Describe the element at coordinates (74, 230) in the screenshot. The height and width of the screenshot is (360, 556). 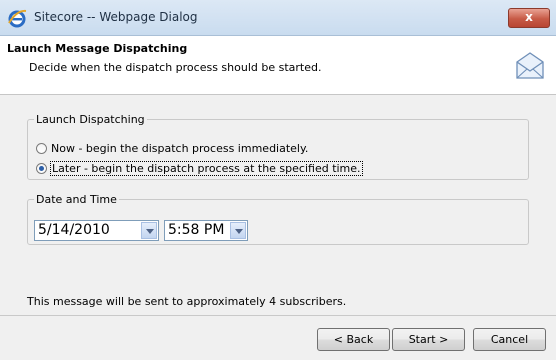
I see `date-value: 5/14/2010` at that location.